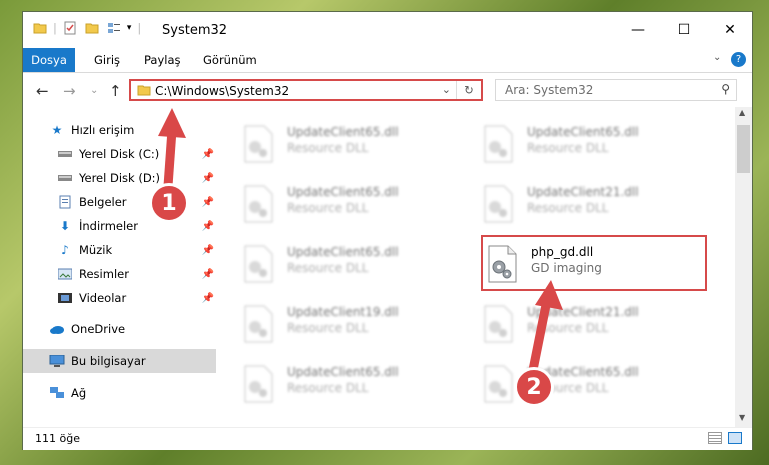 The width and height of the screenshot is (769, 465). I want to click on callout-badge-1: 1, so click(169, 203).